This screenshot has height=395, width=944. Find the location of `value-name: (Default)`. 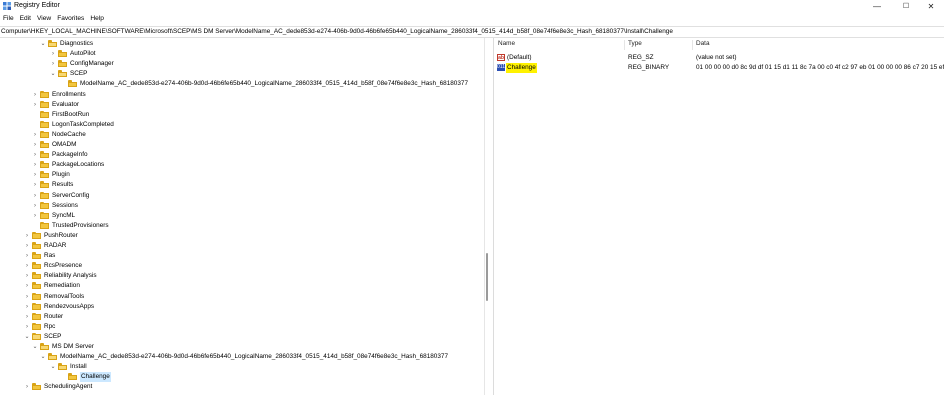

value-name: (Default) is located at coordinates (519, 57).